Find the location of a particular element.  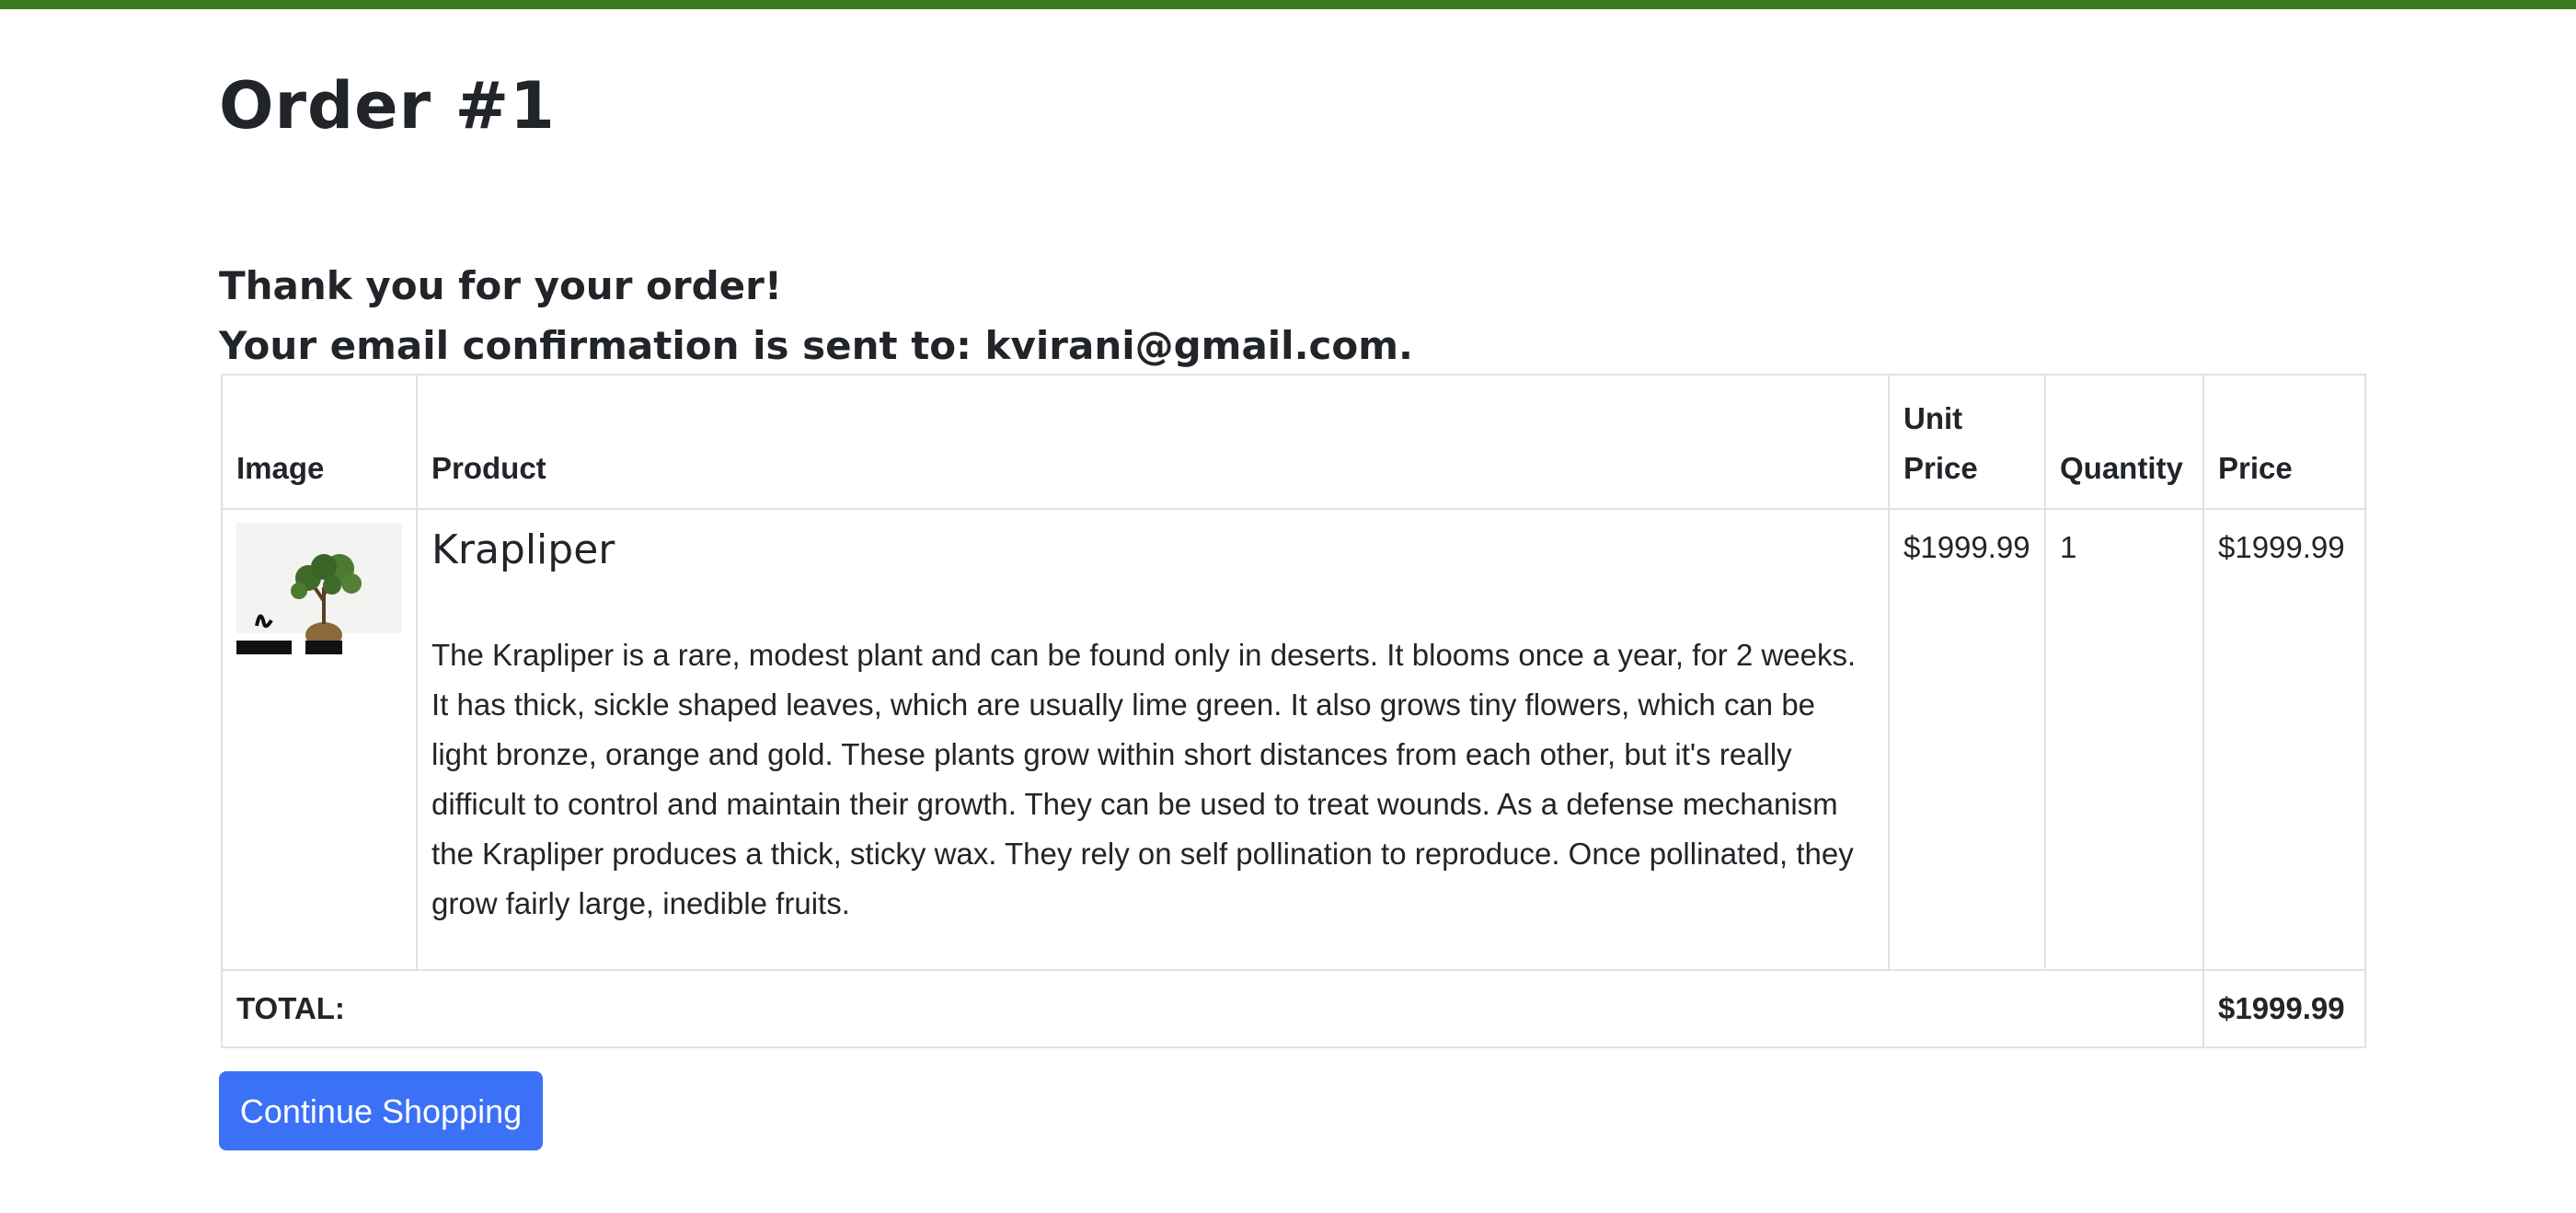

product-name: Krapliper is located at coordinates (523, 549).